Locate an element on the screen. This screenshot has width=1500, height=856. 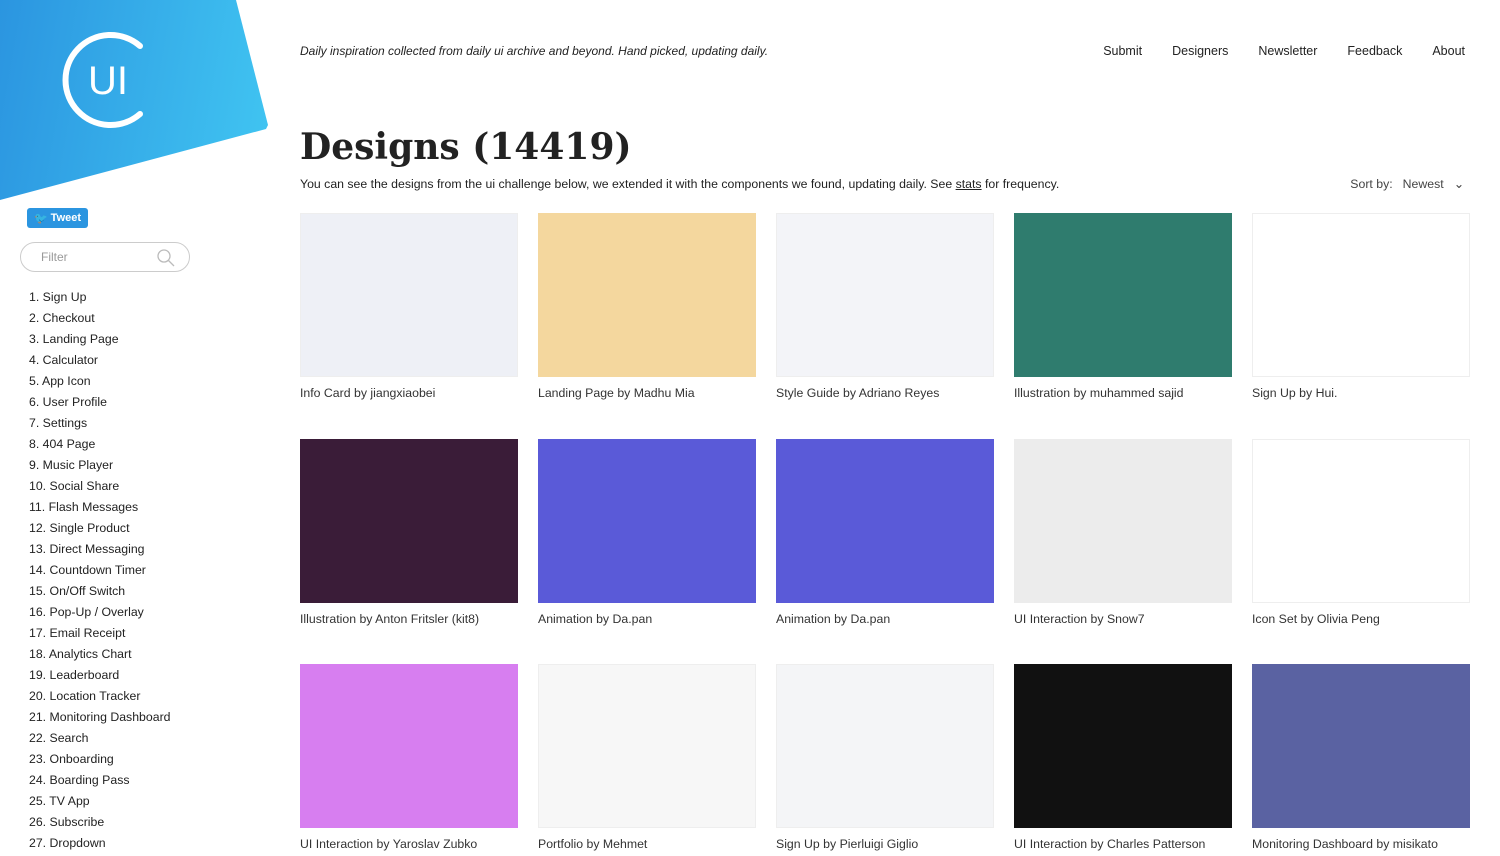
filter-placeholder: Filter is located at coordinates (54, 257).